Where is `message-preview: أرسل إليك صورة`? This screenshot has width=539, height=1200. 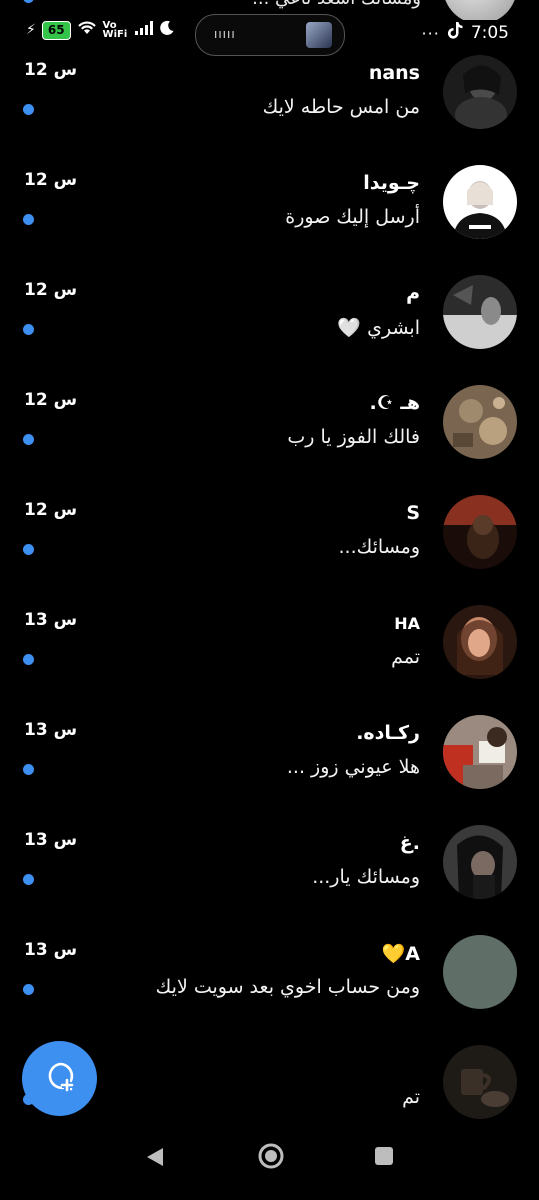
message-preview: أرسل إليك صورة is located at coordinates (352, 217).